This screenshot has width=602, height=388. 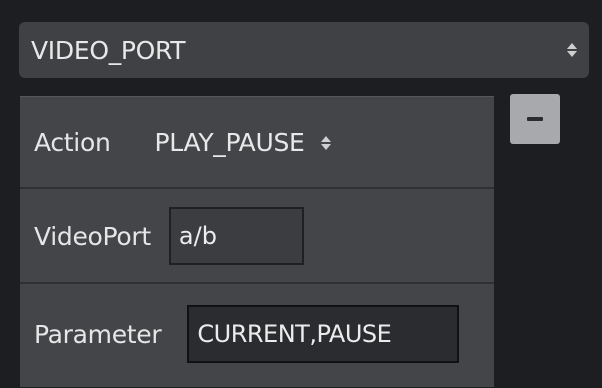 What do you see at coordinates (98, 334) in the screenshot?
I see `parameter-label: Parameter` at bounding box center [98, 334].